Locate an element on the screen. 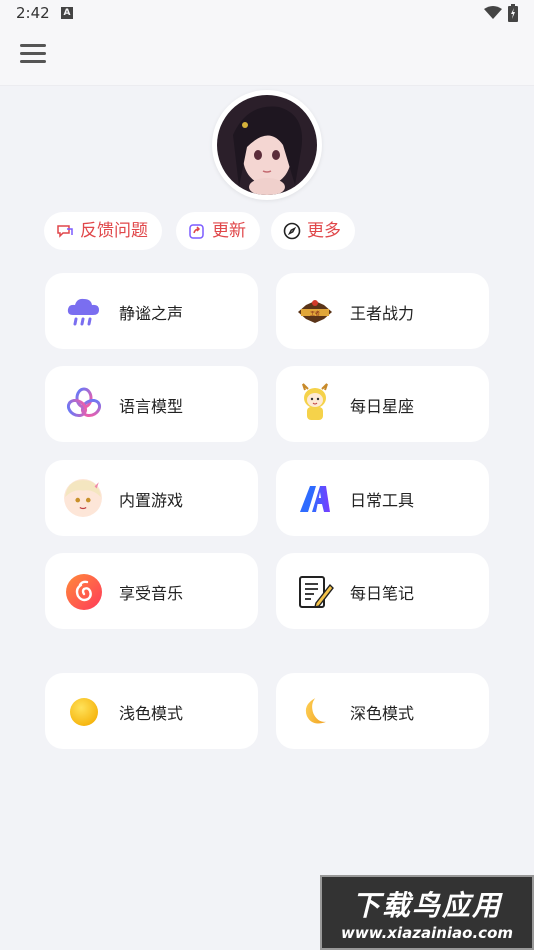 The height and width of the screenshot is (950, 534). card-label: 深色模式 is located at coordinates (382, 713).